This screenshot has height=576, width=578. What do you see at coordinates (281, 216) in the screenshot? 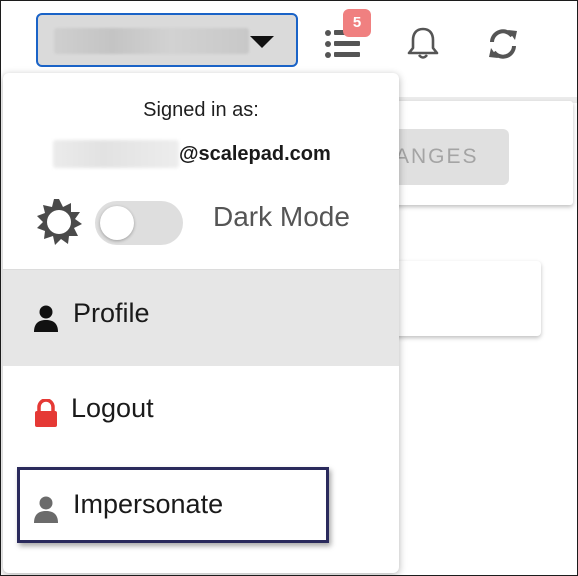
I see `dark-mode-label: Dark Mode` at bounding box center [281, 216].